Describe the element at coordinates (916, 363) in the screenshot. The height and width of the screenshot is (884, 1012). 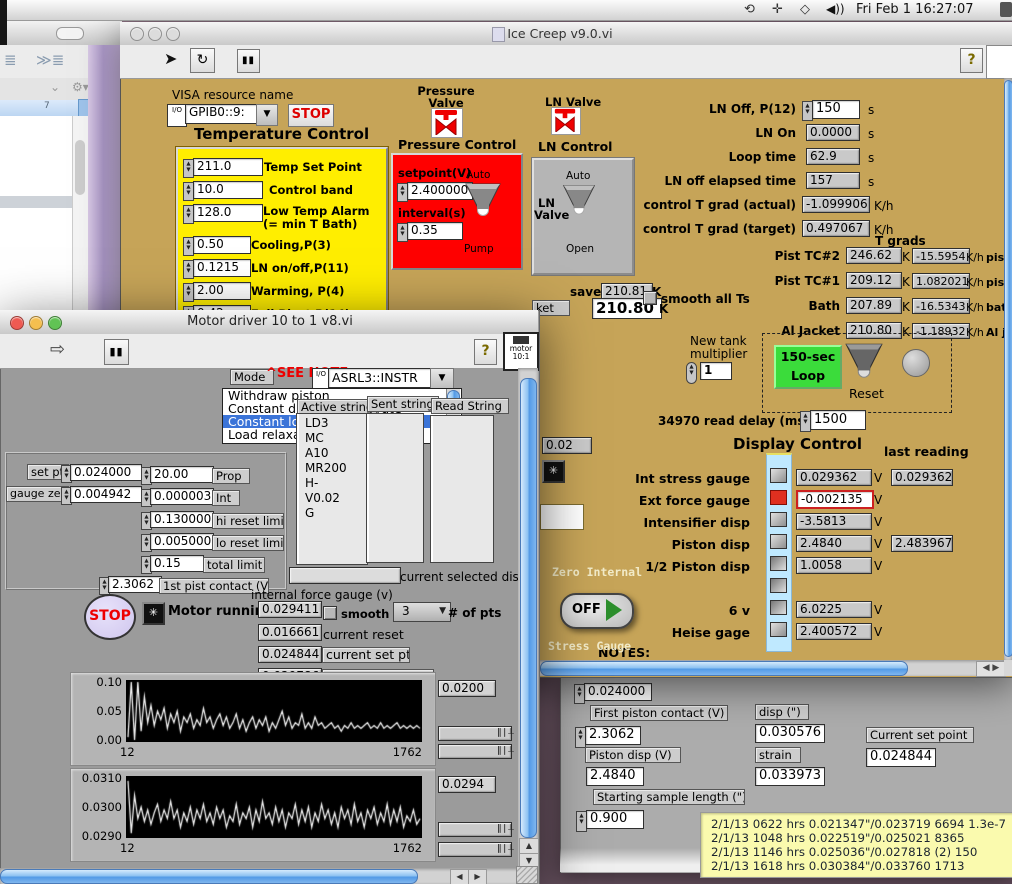
I see `loop-led` at that location.